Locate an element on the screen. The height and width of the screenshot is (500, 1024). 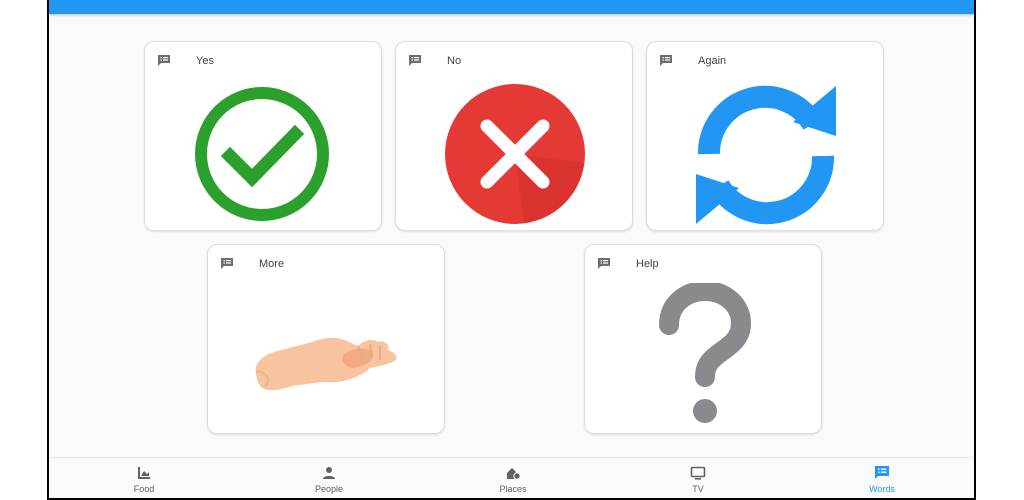
nav-item-tv: TV is located at coordinates (698, 478).